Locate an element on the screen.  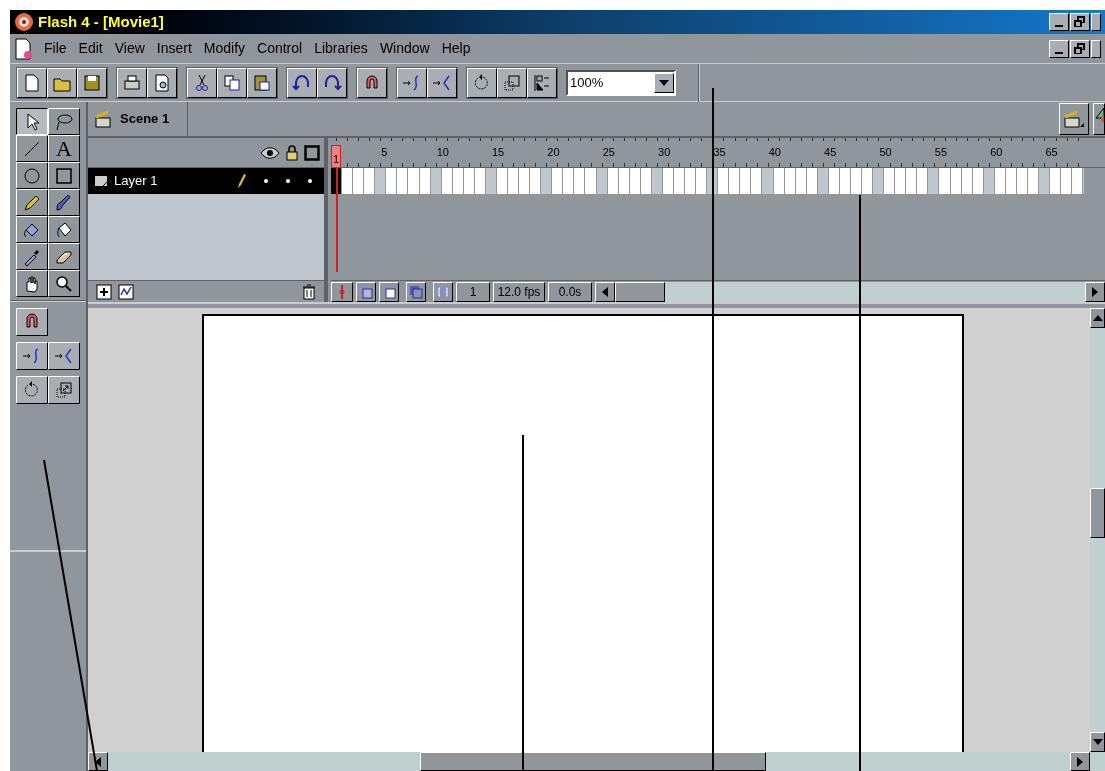
layer-row: Layer 1 is located at coordinates (206, 181).